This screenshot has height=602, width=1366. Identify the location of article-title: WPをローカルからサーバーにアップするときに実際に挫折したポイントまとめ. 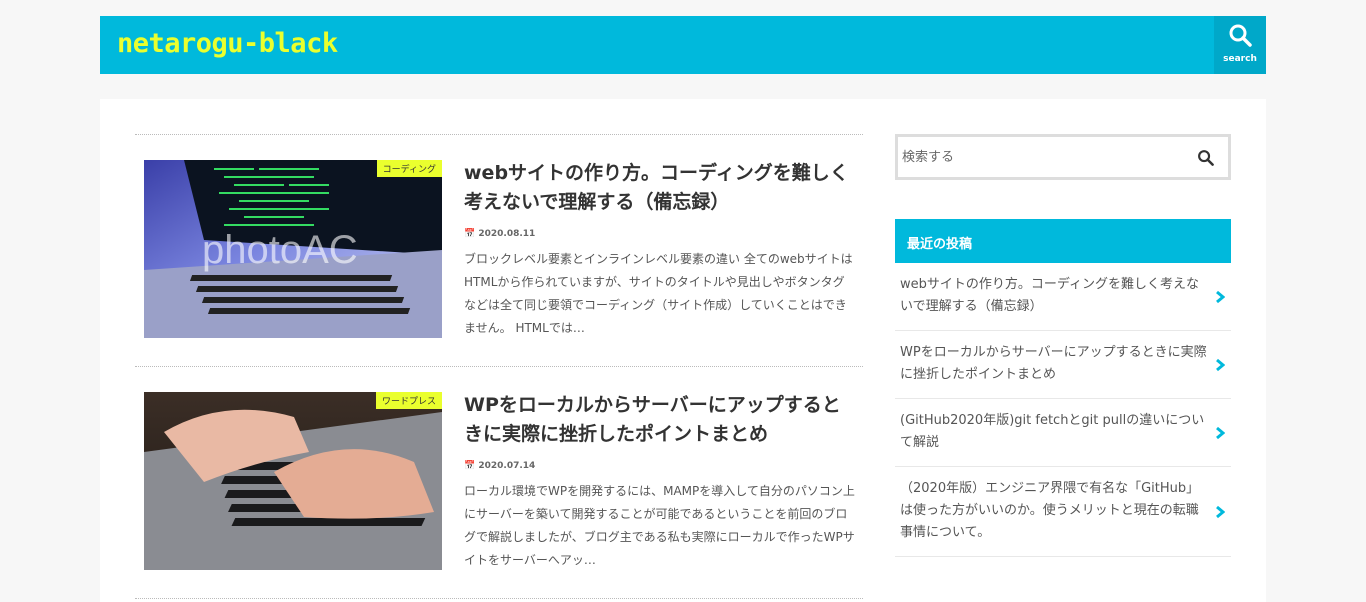
(659, 420).